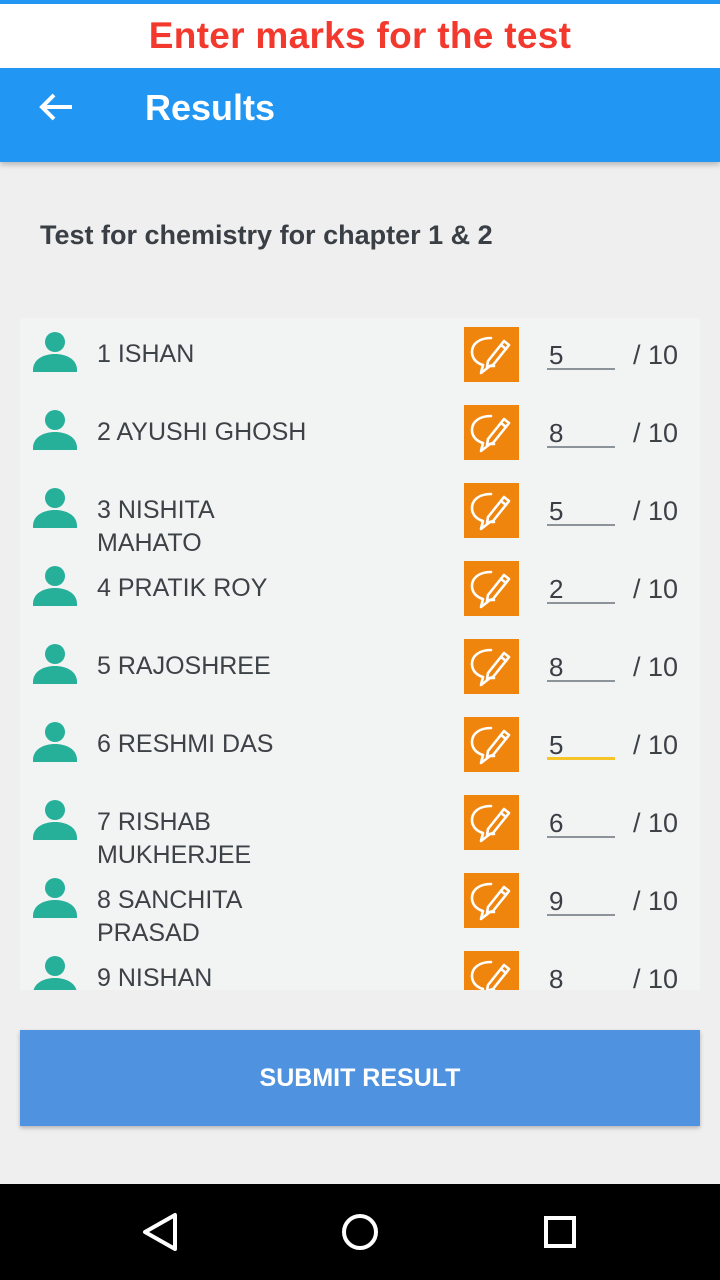 This screenshot has height=1280, width=720. Describe the element at coordinates (155, 526) in the screenshot. I see `student-name: 3 NISHITA MAHATO` at that location.